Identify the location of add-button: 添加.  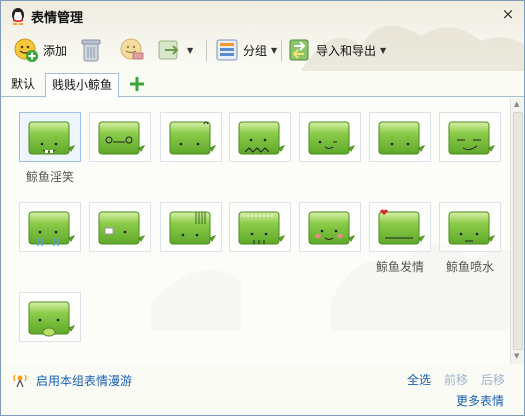
(40, 50).